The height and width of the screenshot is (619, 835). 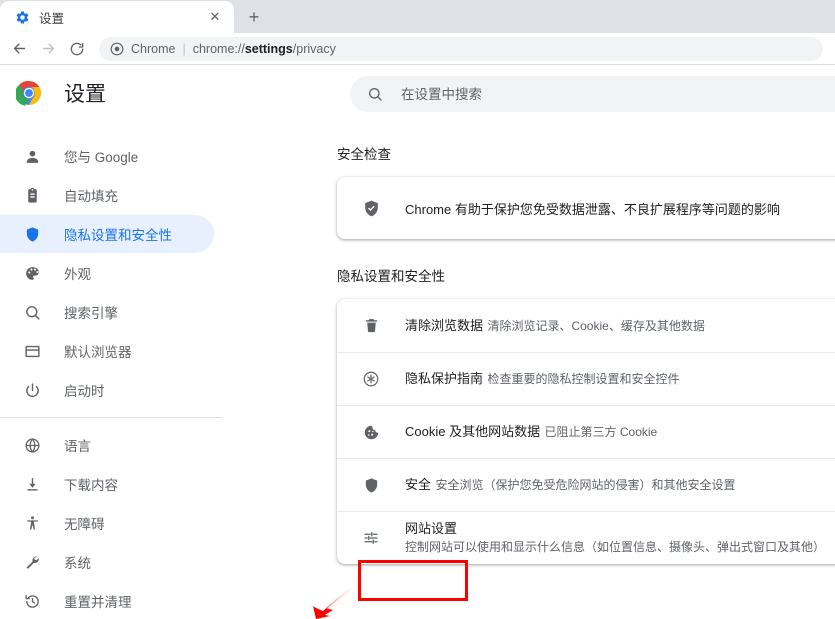 What do you see at coordinates (444, 325) in the screenshot?
I see `privacy-item-title: 清除浏览数据` at bounding box center [444, 325].